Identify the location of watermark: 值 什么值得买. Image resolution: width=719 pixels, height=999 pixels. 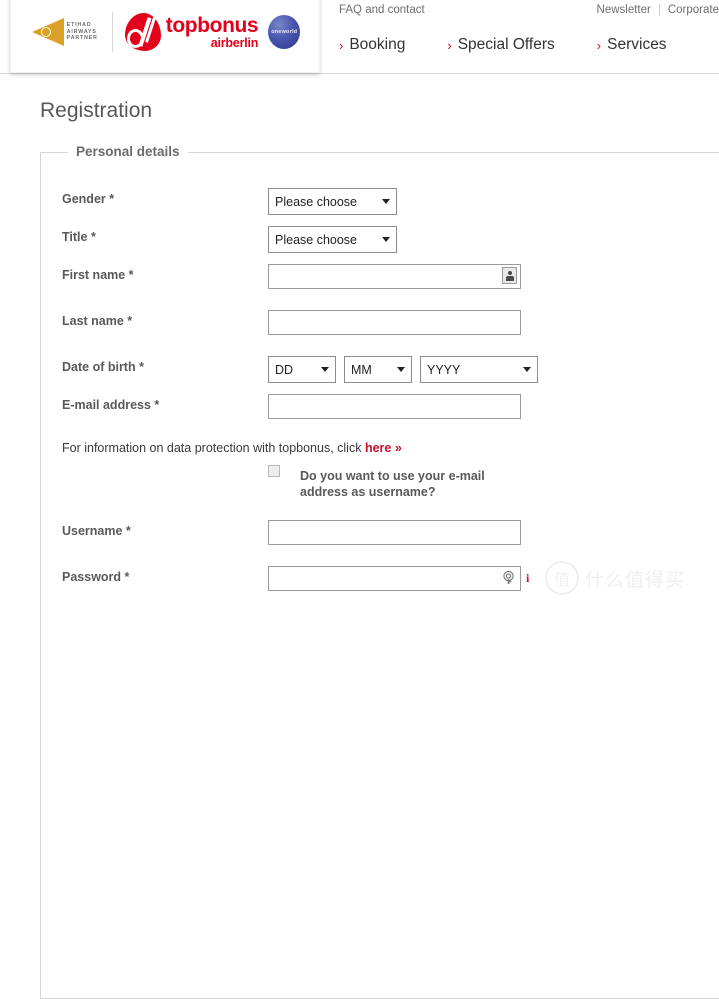
(630, 578).